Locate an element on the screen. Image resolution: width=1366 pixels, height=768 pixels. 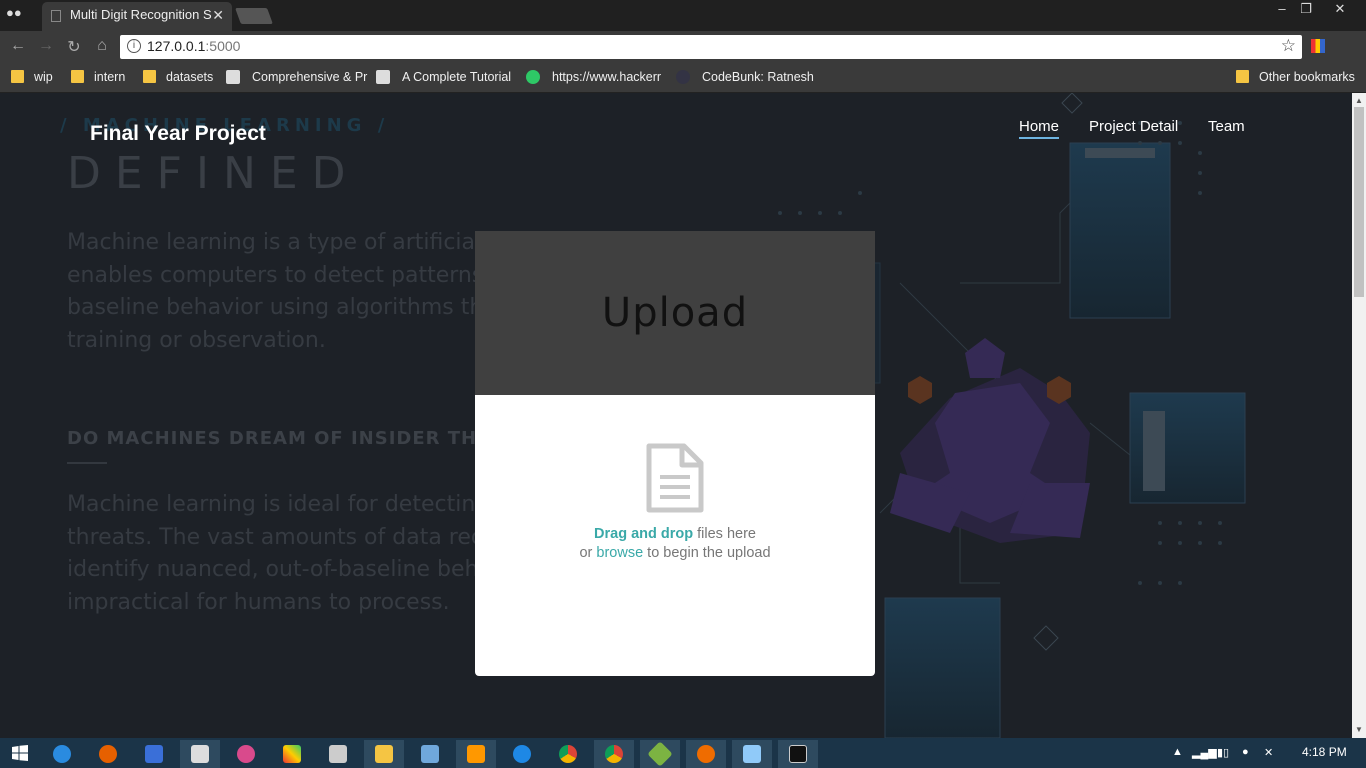
restore-button: ❐ is located at coordinates (1306, 9).